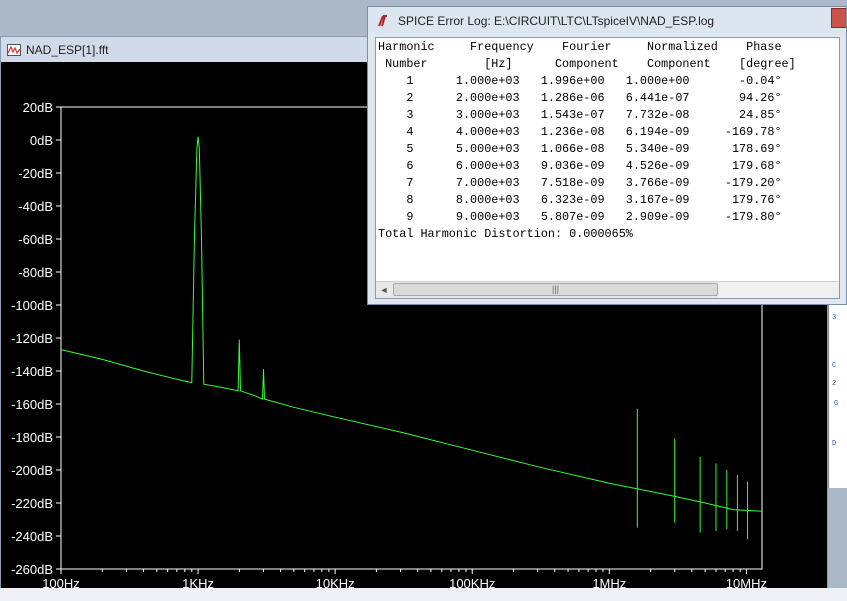  I want to click on plot-window-title: NAD_ESP[1].fft, so click(67, 50).